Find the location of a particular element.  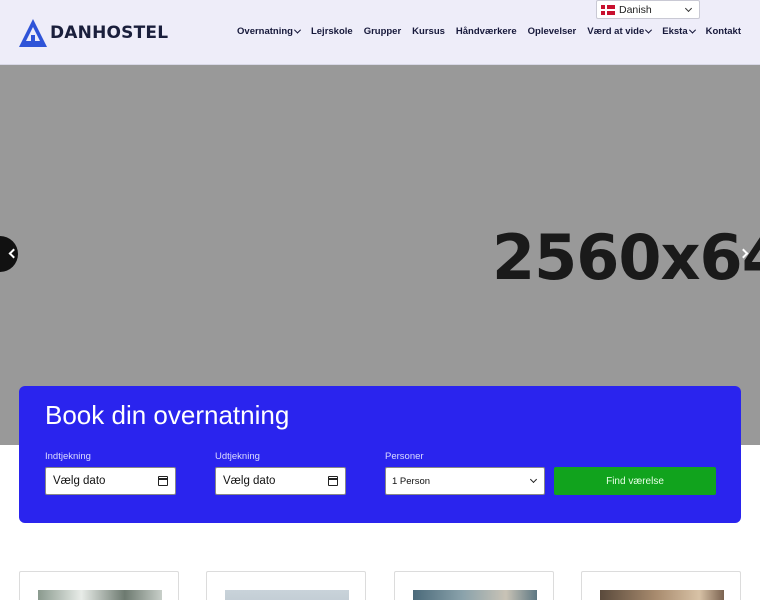

nav-label: Kontakt is located at coordinates (723, 31).